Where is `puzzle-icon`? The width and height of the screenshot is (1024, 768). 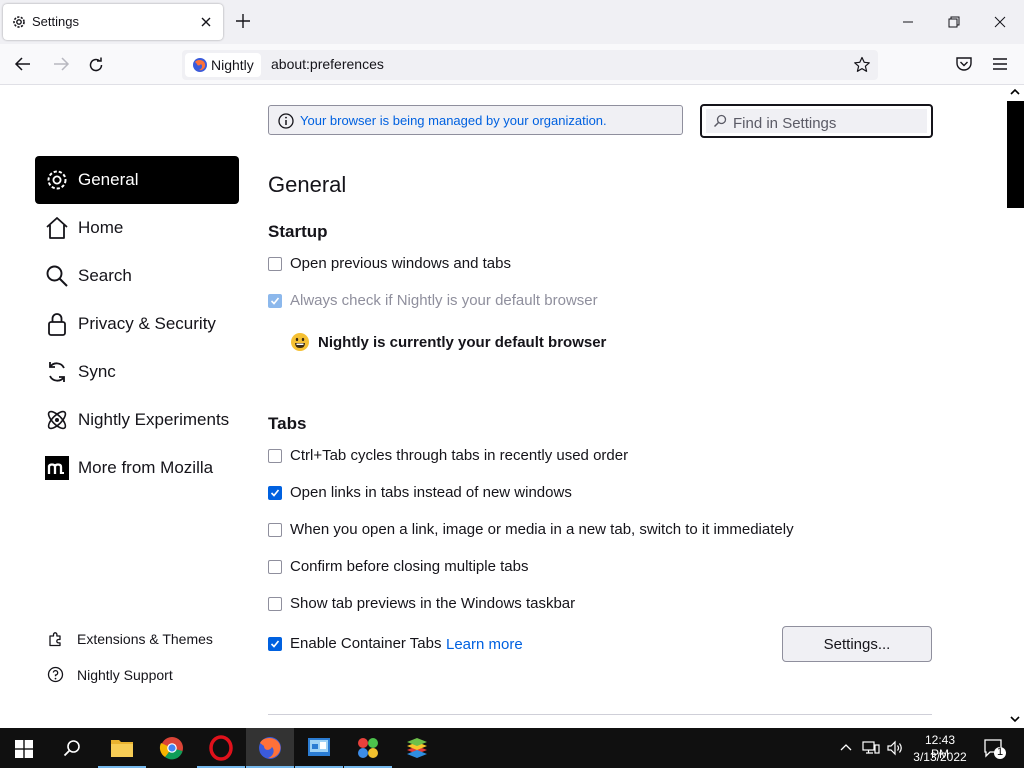 puzzle-icon is located at coordinates (55, 638).